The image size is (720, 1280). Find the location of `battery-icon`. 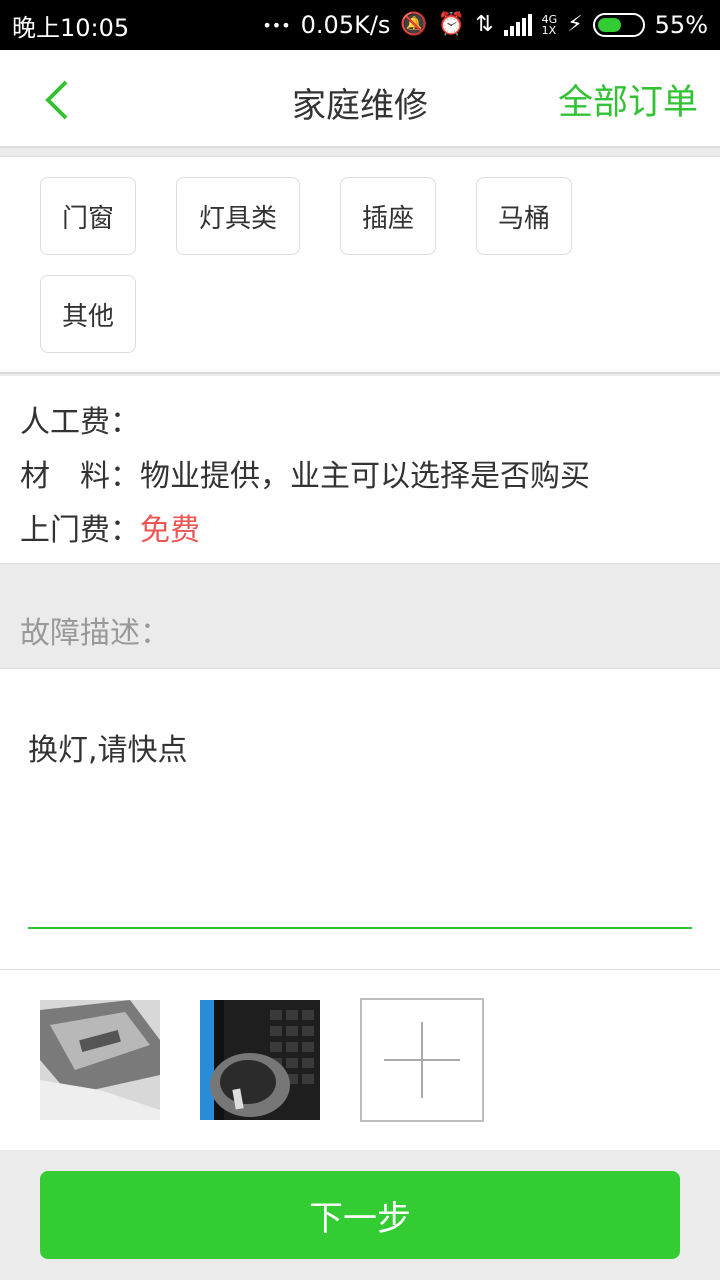

battery-icon is located at coordinates (618, 25).